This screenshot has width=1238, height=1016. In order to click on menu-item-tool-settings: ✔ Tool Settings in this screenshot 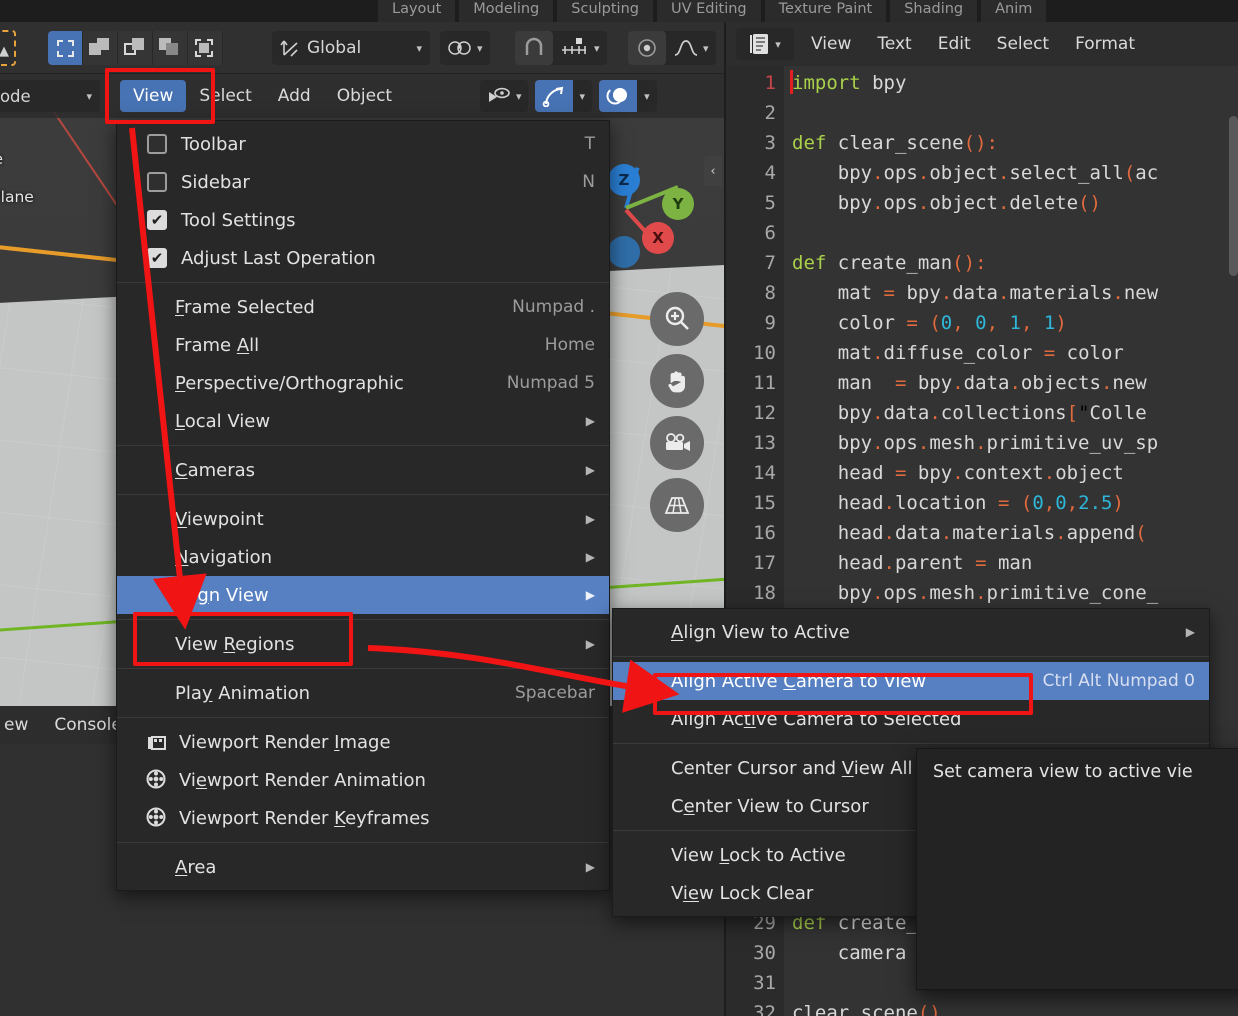, I will do `click(363, 220)`.